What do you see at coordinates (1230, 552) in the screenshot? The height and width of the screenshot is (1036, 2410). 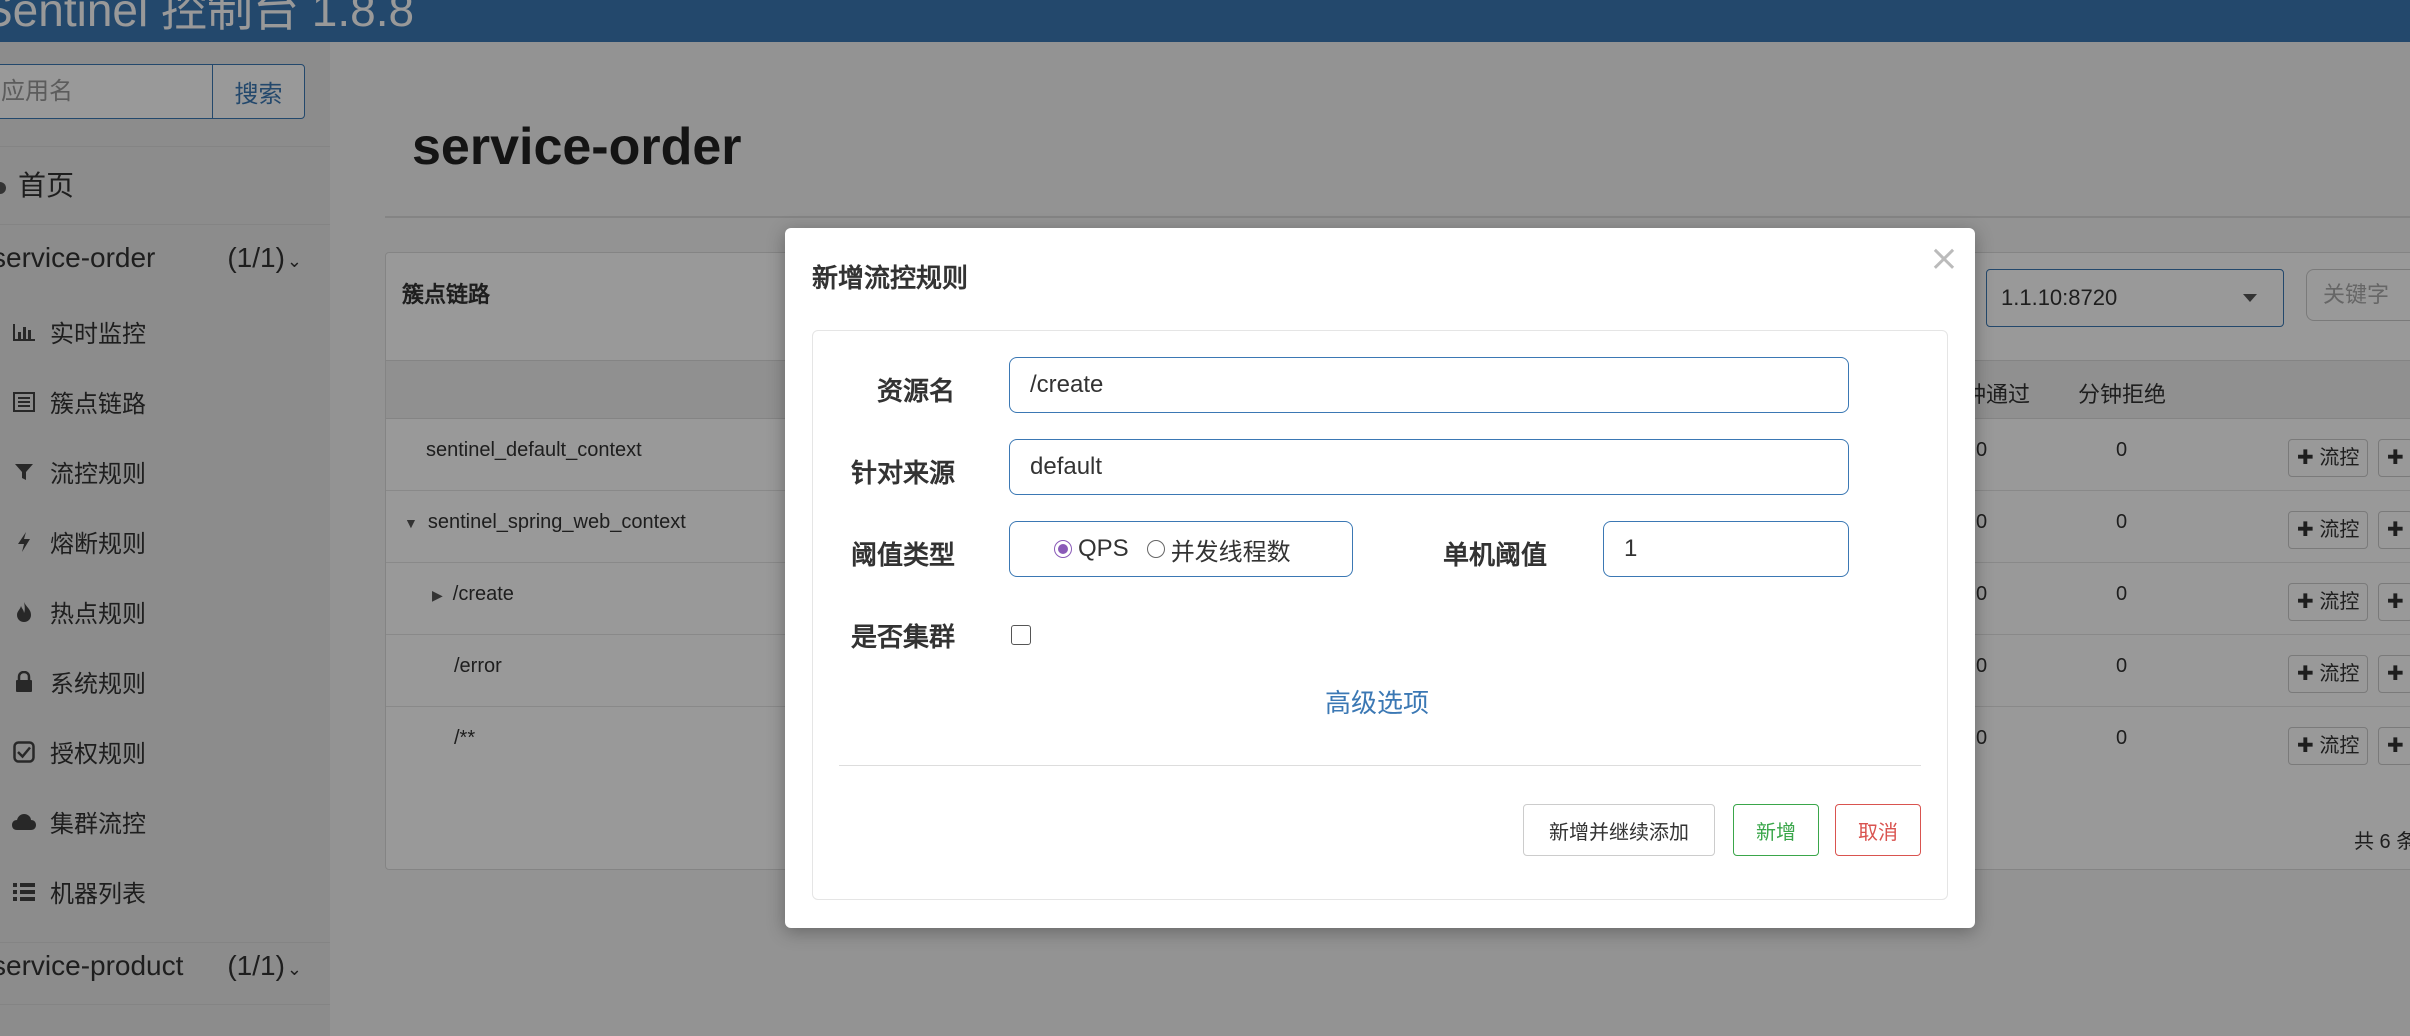 I see `grade-thread-label: 并发线程数` at bounding box center [1230, 552].